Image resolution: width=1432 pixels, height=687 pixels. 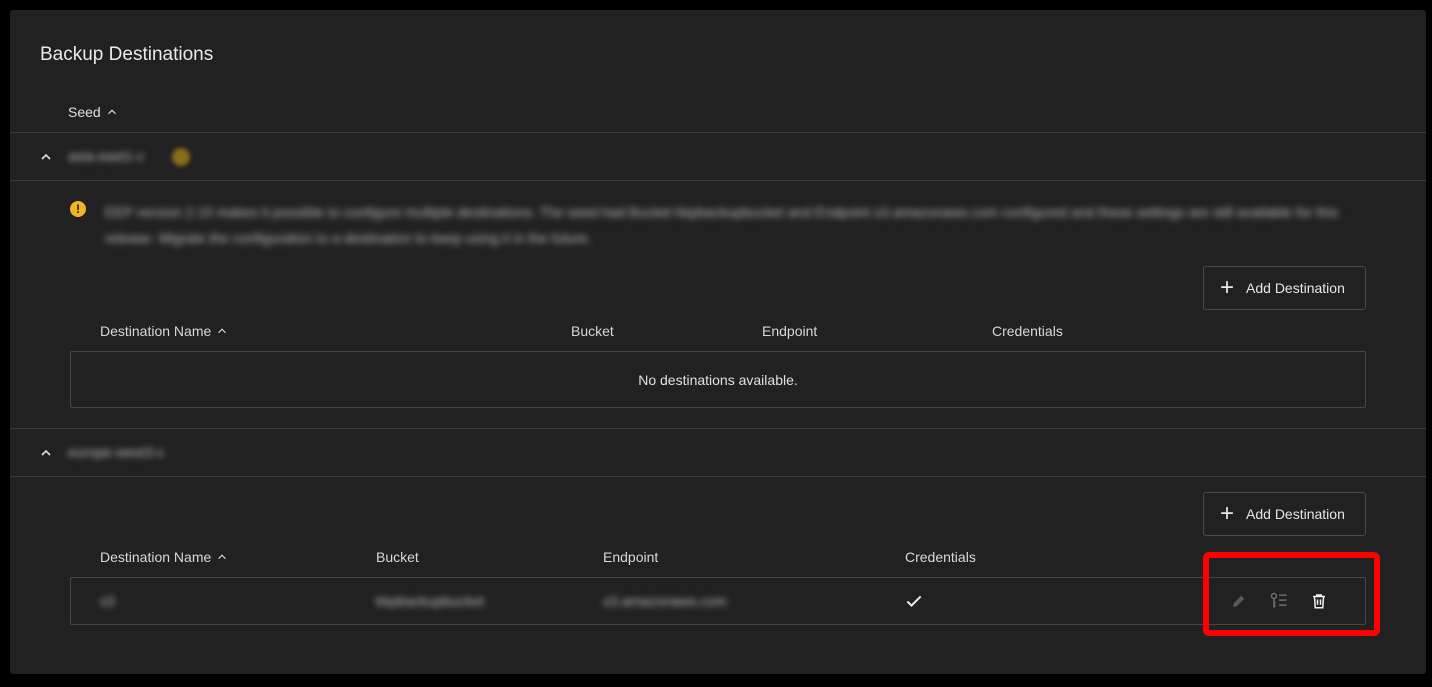 I want to click on check-icon, so click(x=914, y=601).